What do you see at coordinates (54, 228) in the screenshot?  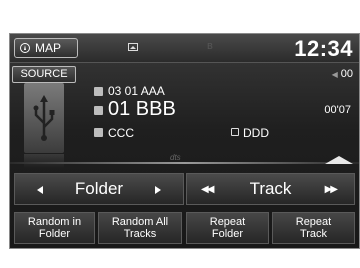 I see `random-in-folder-button: Random in Folder` at bounding box center [54, 228].